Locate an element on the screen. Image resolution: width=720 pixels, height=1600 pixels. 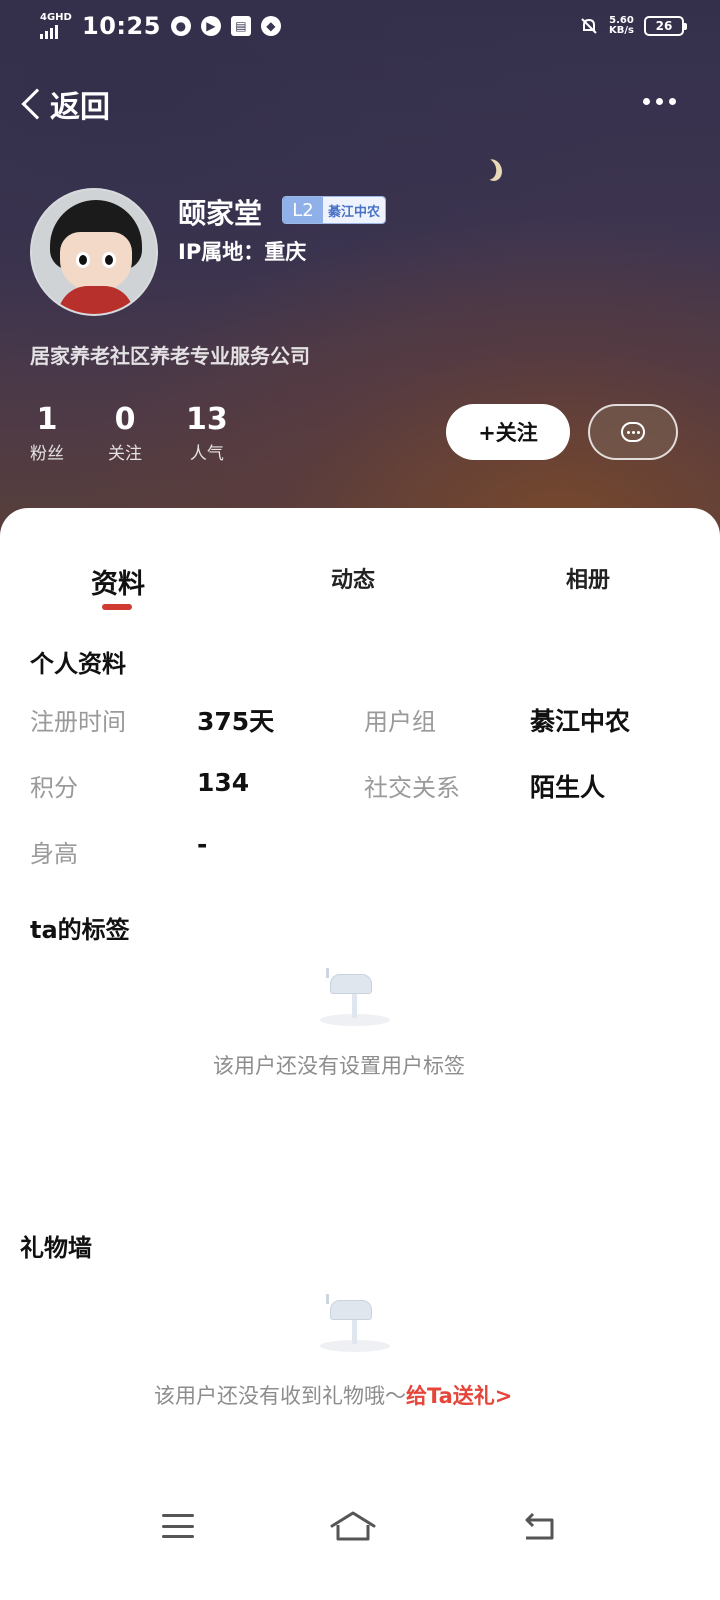
stat-label: 人气 is located at coordinates (206, 454).